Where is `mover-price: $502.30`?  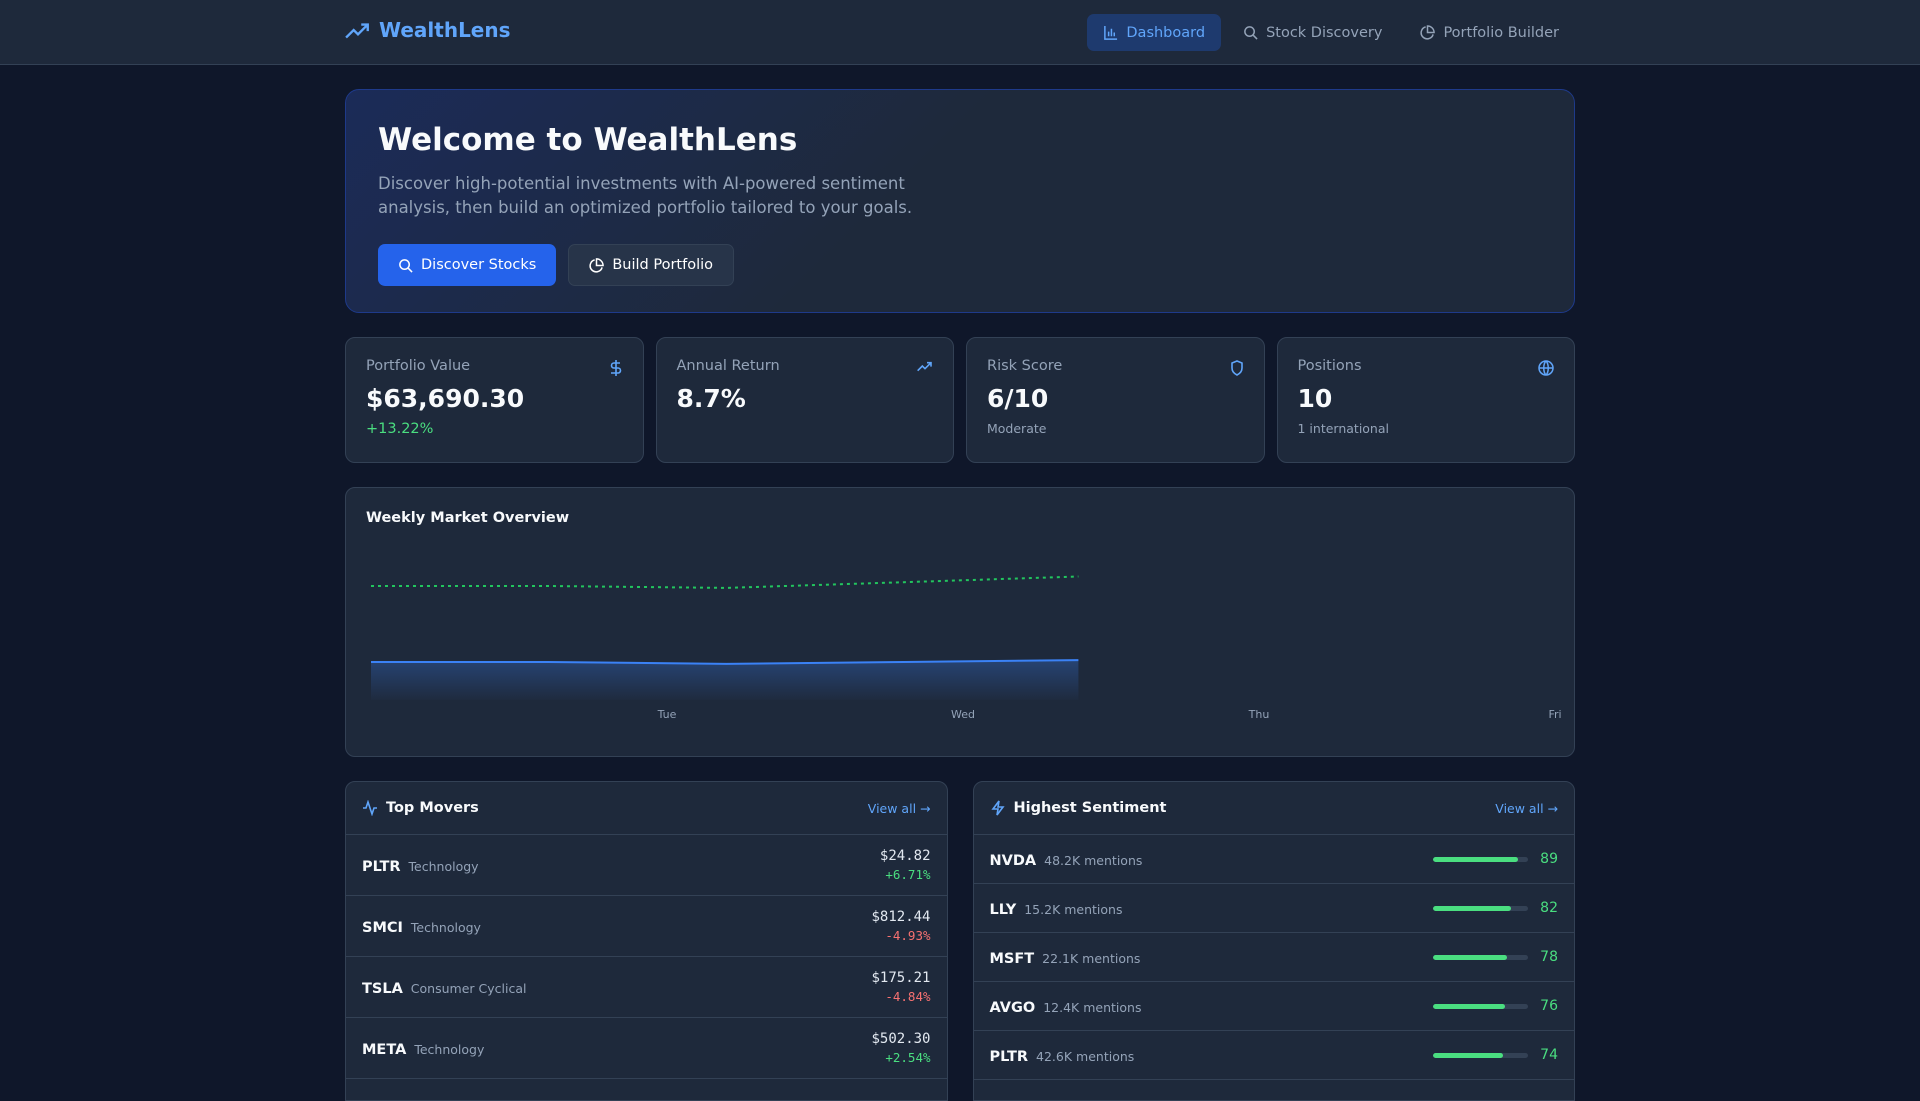
mover-price: $502.30 is located at coordinates (901, 1039).